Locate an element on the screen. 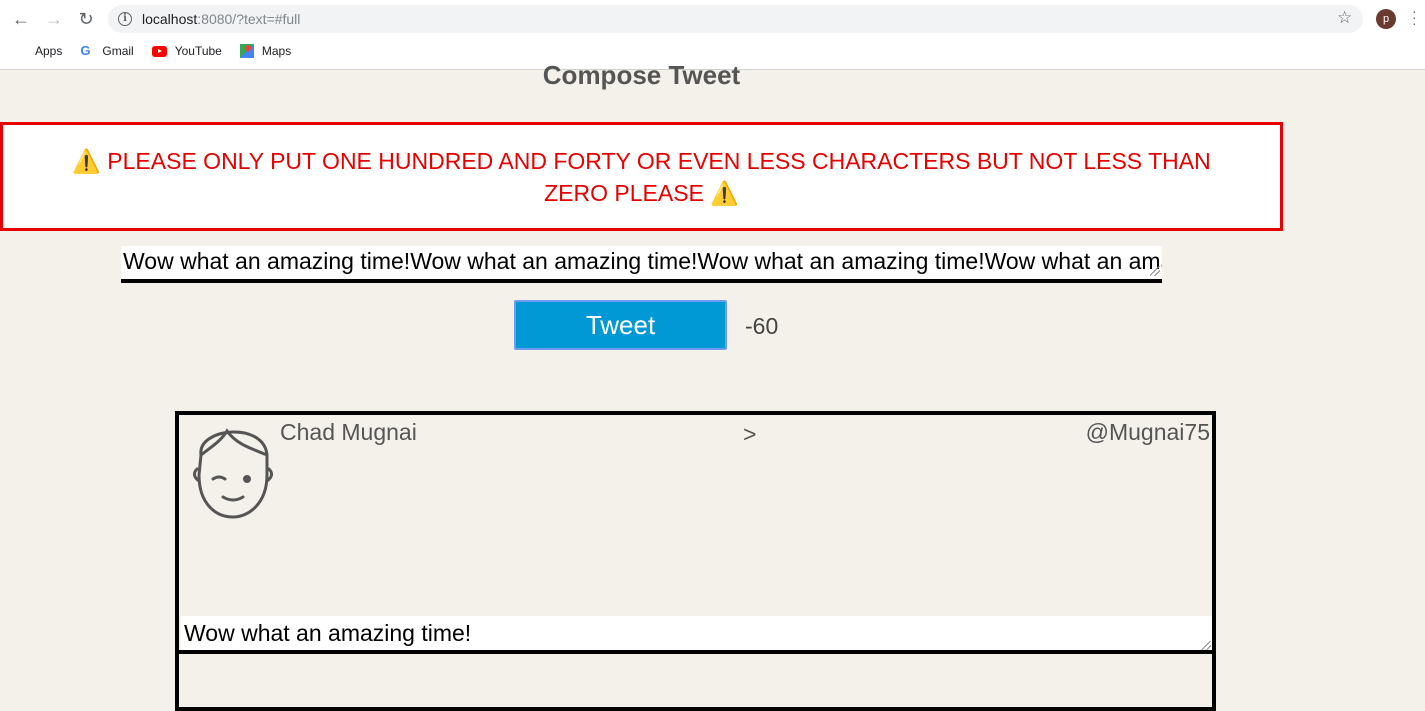 This screenshot has width=1425, height=711. url-host: localhost is located at coordinates (170, 19).